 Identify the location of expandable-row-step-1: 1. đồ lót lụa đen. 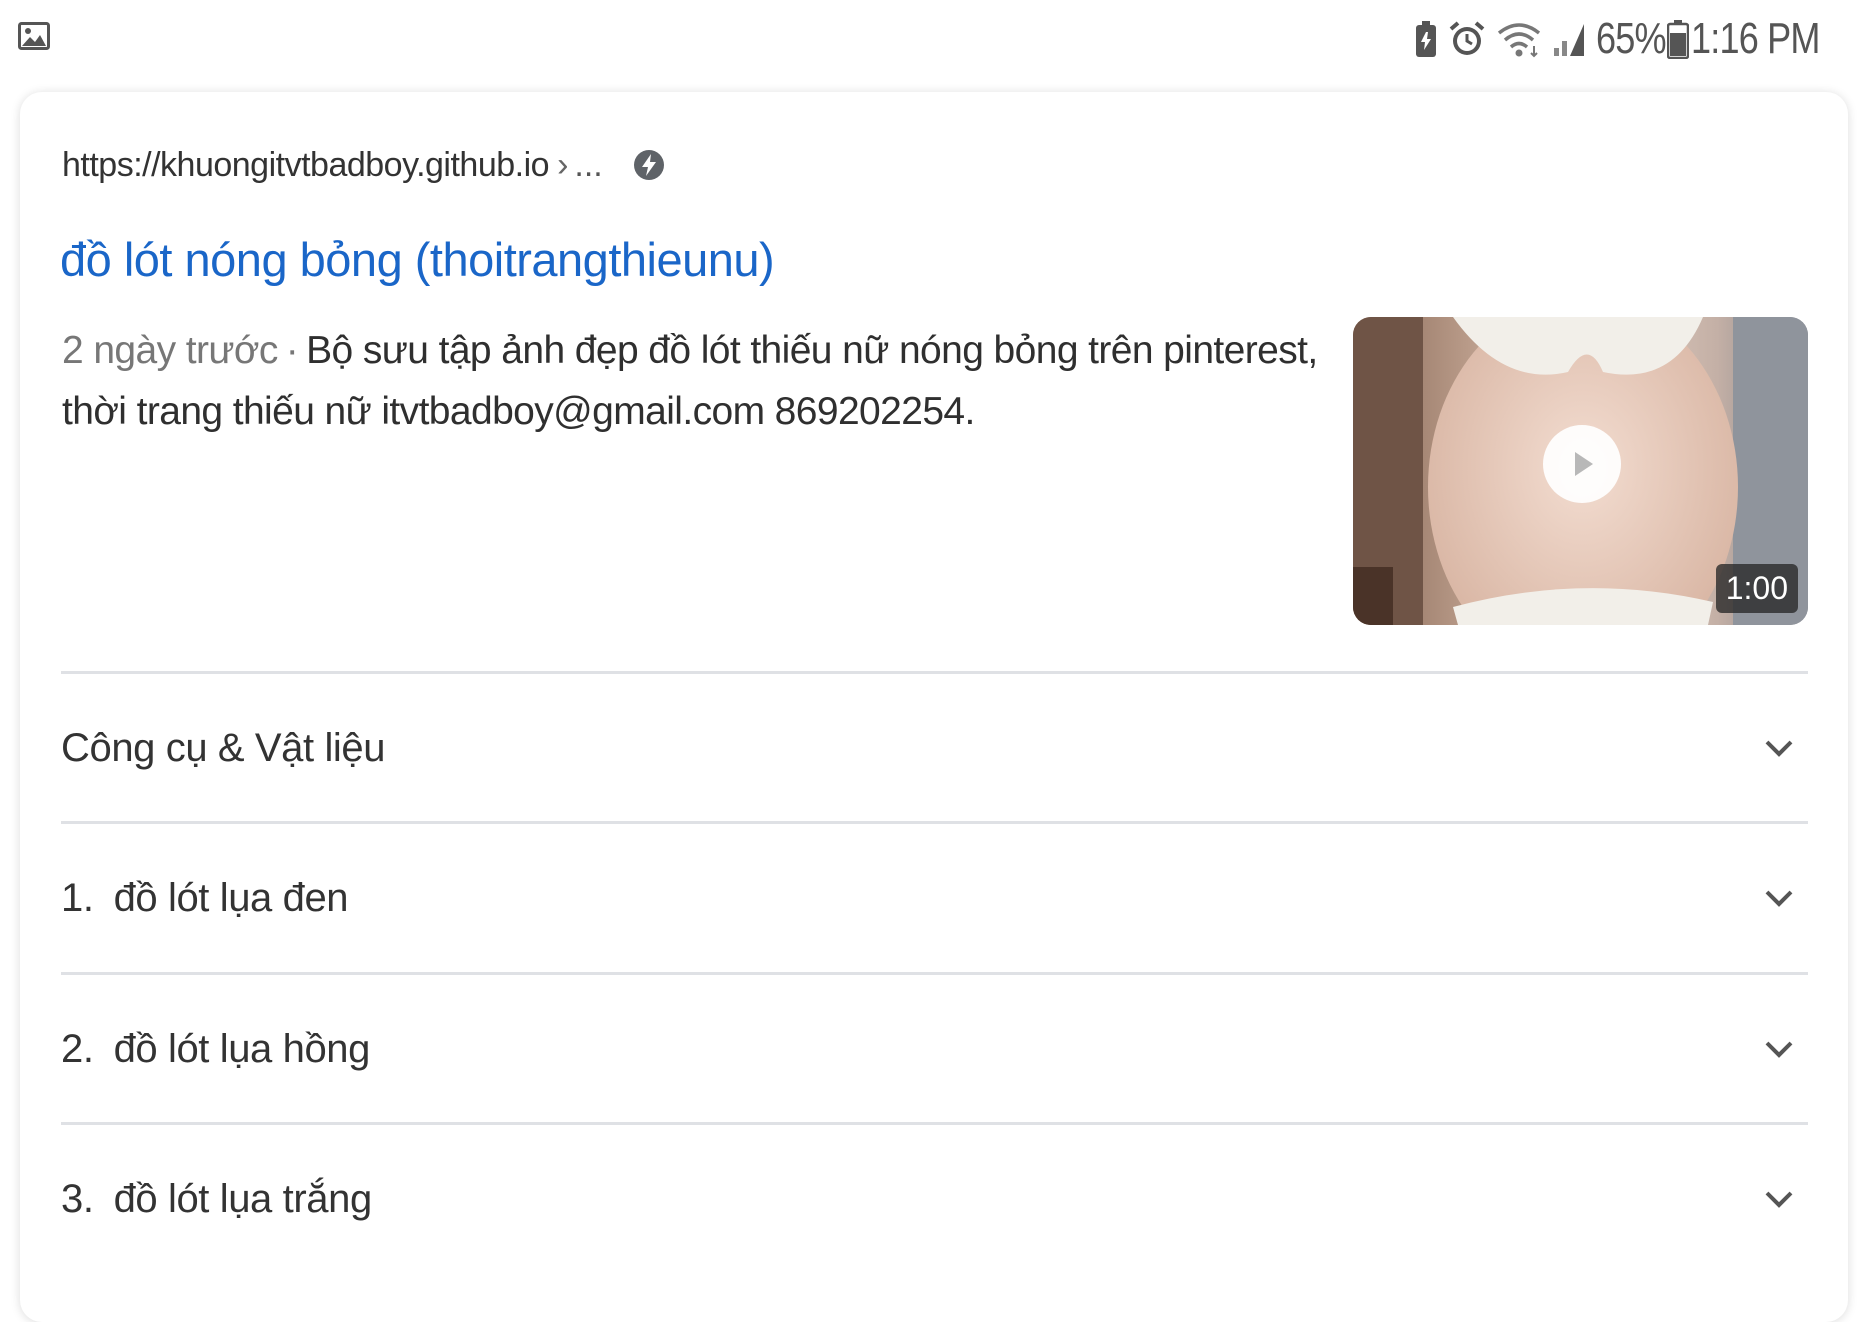
(934, 898).